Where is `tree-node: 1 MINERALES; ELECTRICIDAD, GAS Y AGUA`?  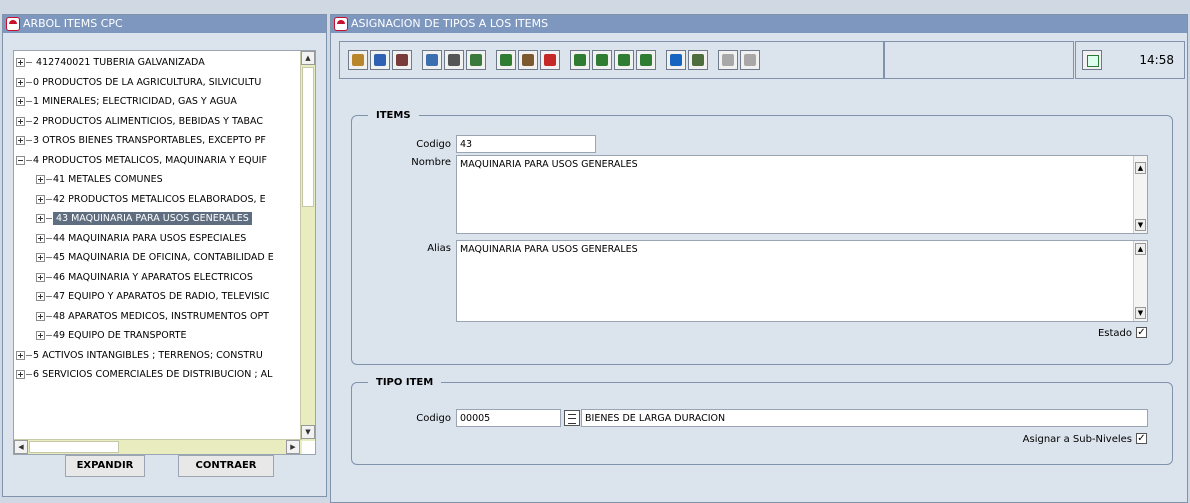
tree-node: 1 MINERALES; ELECTRICIDAD, GAS Y AGUA is located at coordinates (126, 102).